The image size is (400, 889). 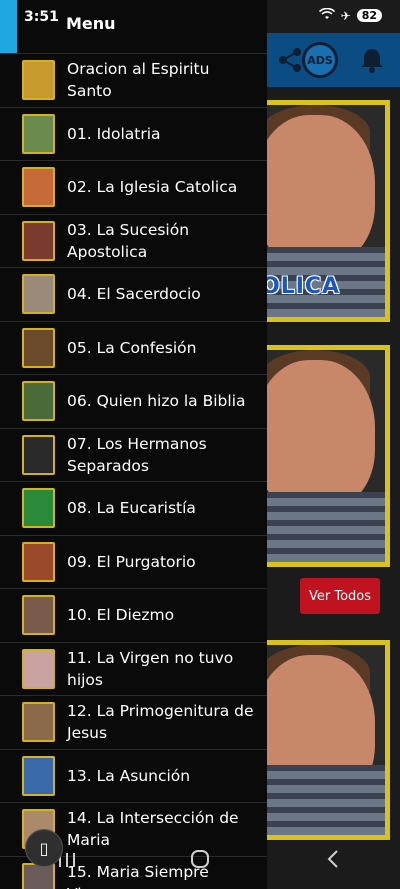 I want to click on menu-item: 06. Quien hizo la Biblia, so click(x=133, y=401).